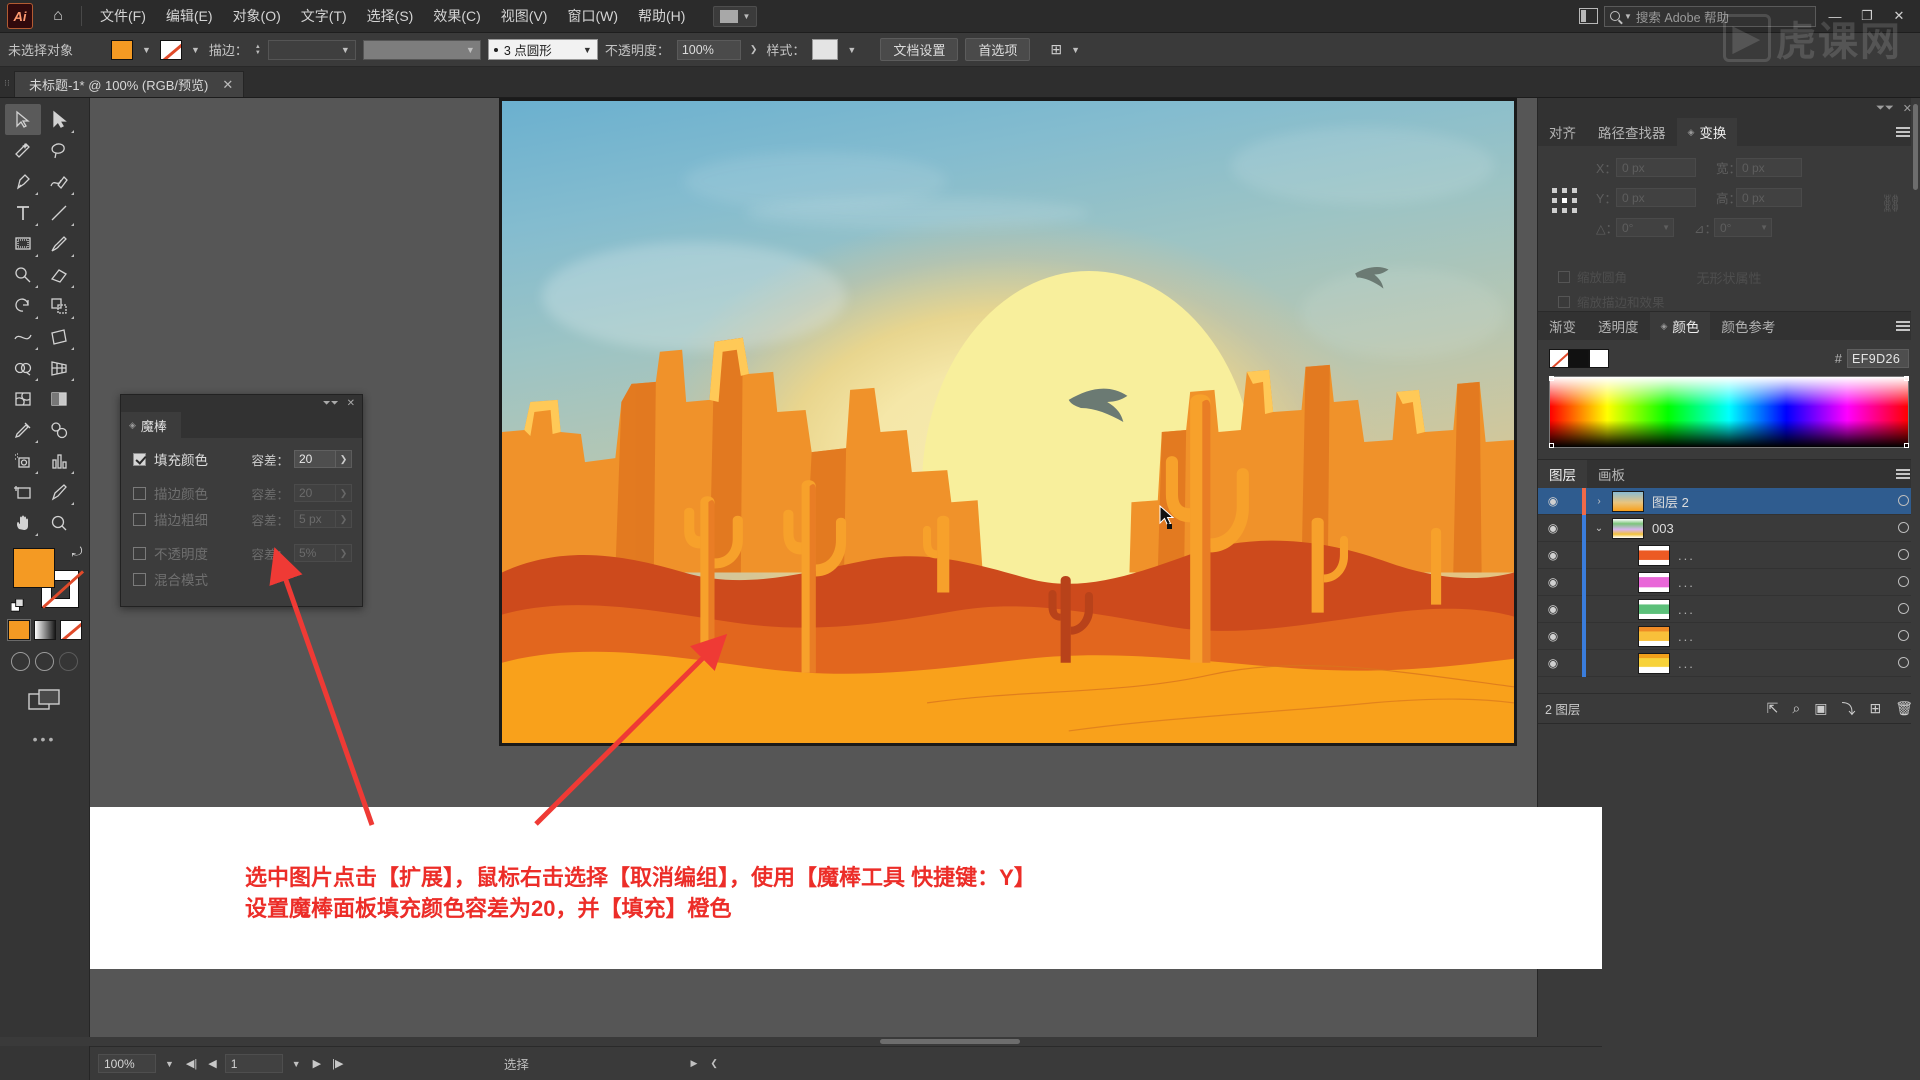 The width and height of the screenshot is (1920, 1080). I want to click on column-graph-tool, so click(59, 460).